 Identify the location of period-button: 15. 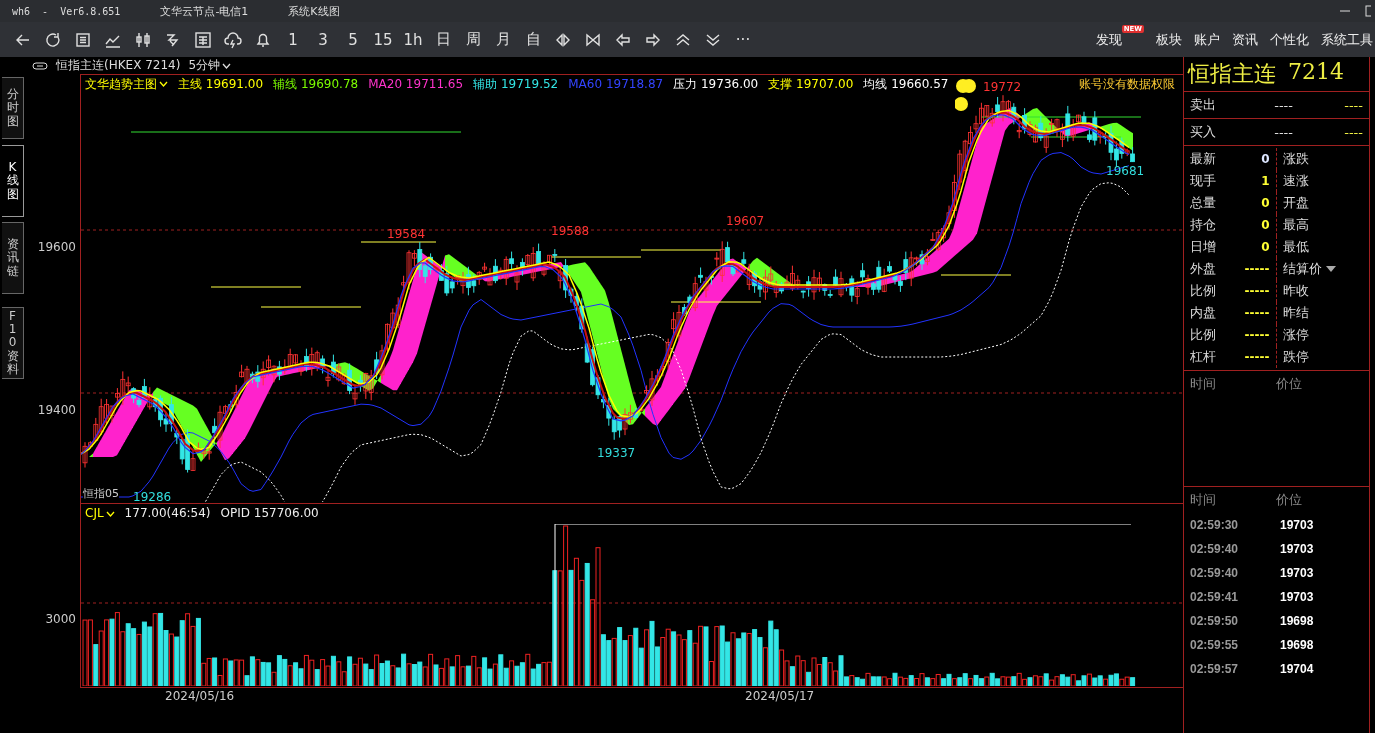
(383, 39).